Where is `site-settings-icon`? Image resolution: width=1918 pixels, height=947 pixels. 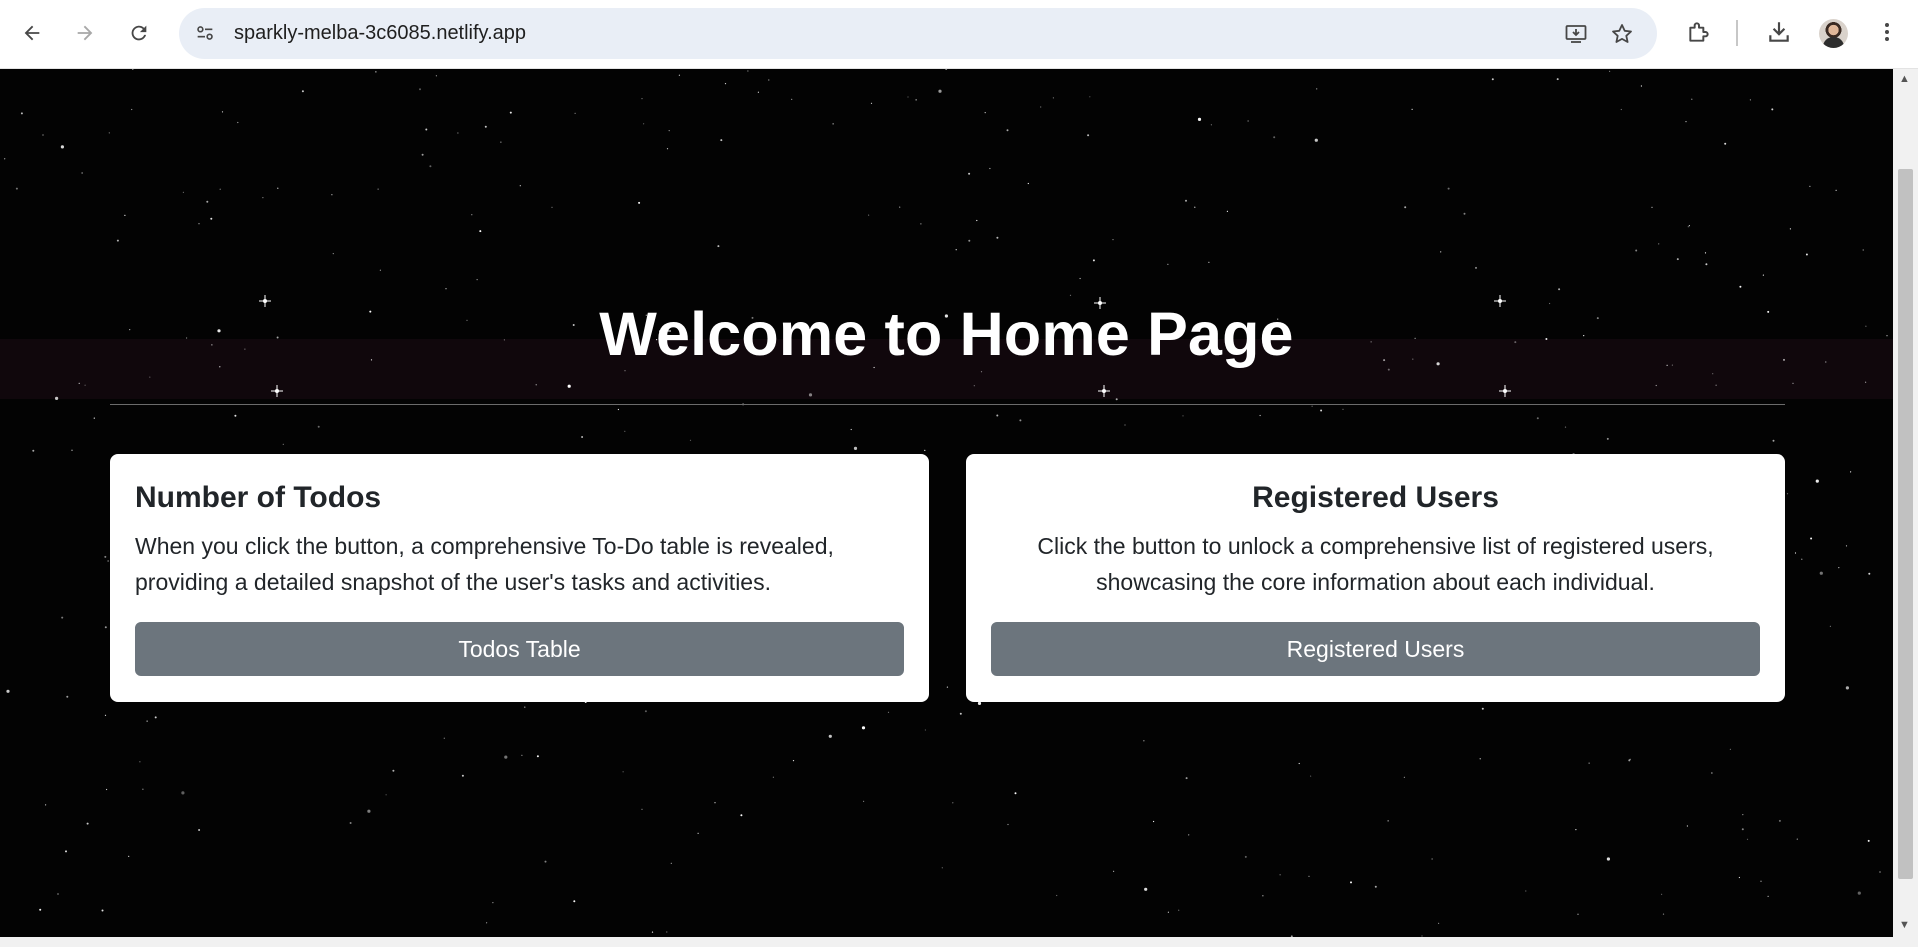 site-settings-icon is located at coordinates (205, 33).